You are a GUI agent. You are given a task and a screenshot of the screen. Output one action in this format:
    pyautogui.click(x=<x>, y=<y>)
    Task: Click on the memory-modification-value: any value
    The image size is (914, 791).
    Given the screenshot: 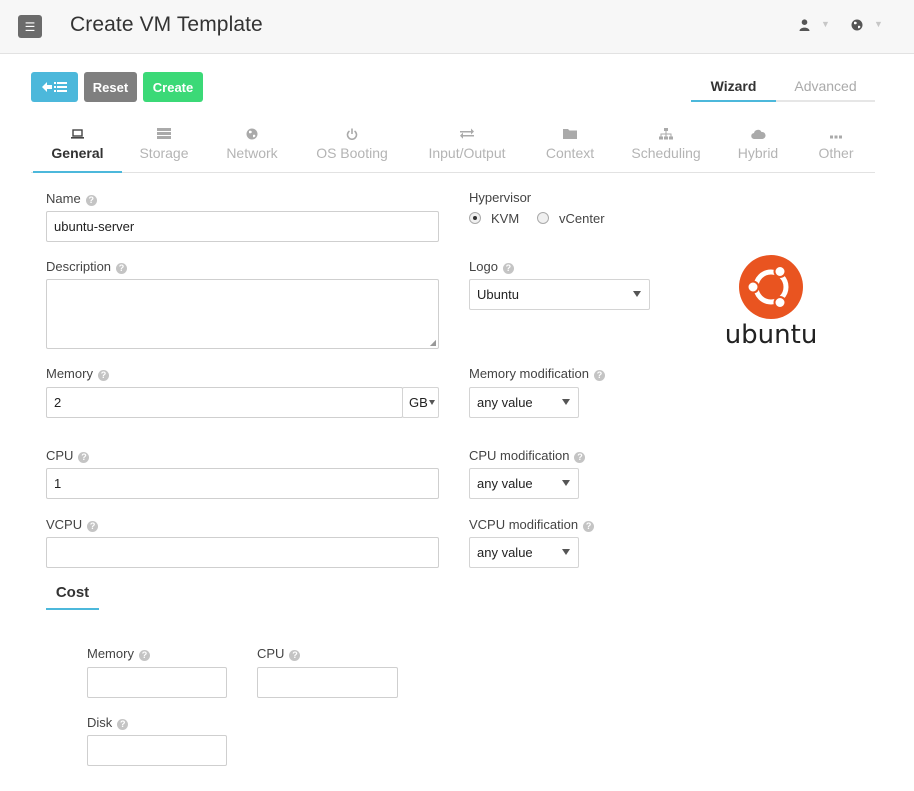 What is the action you would take?
    pyautogui.click(x=505, y=402)
    